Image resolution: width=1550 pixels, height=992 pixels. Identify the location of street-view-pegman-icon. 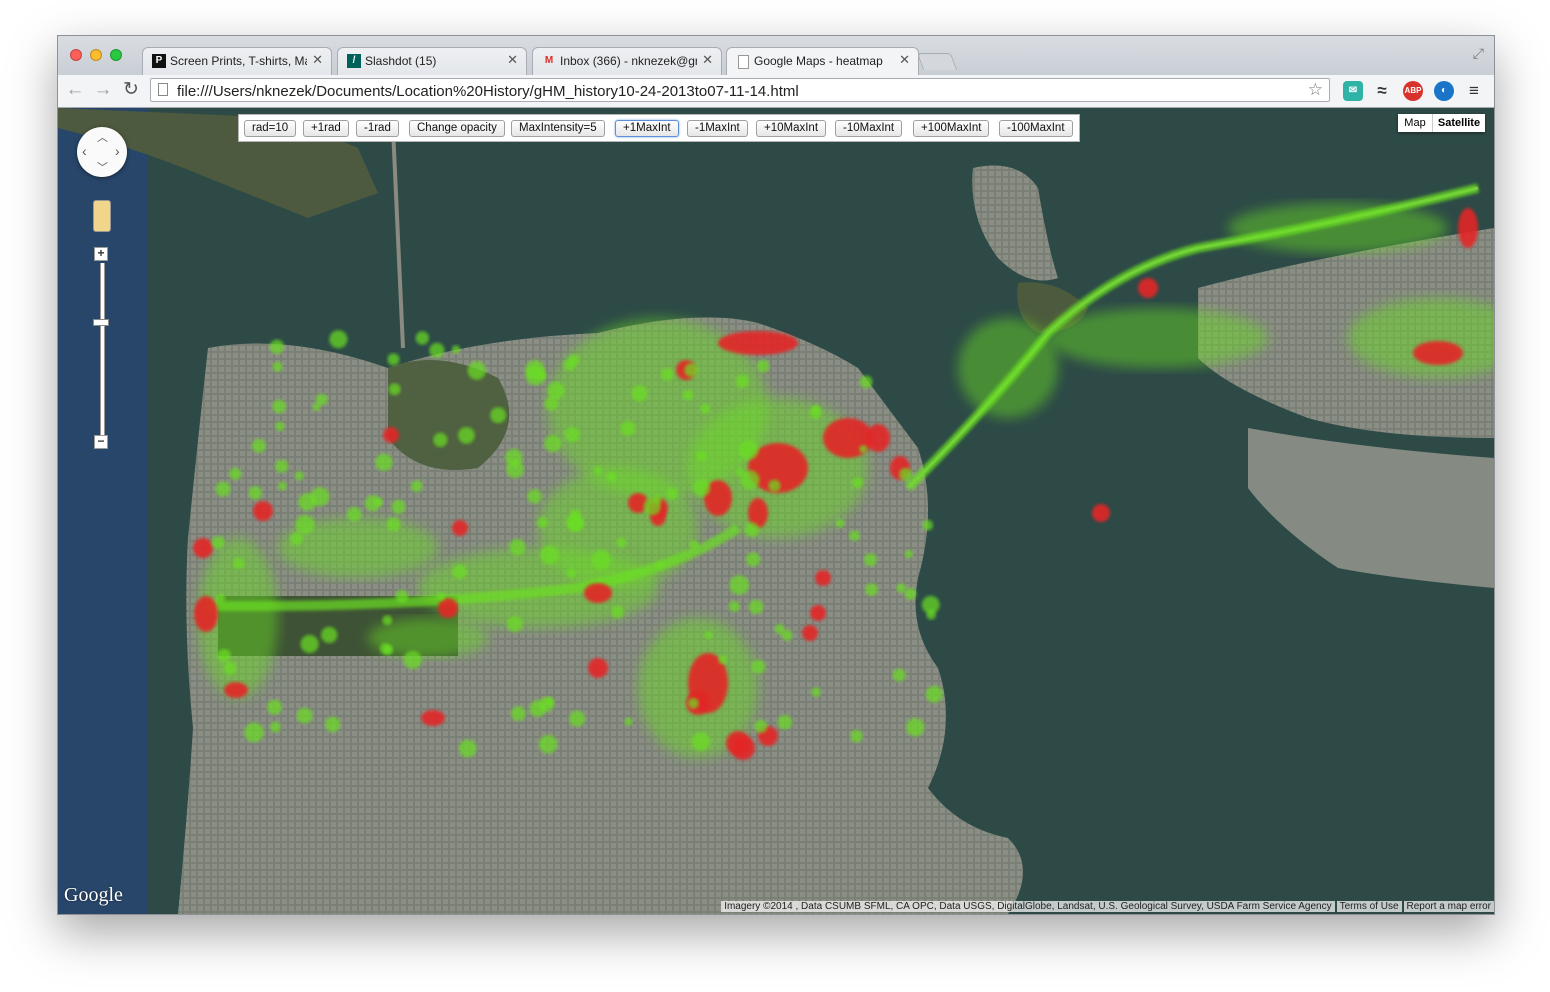
(102, 216).